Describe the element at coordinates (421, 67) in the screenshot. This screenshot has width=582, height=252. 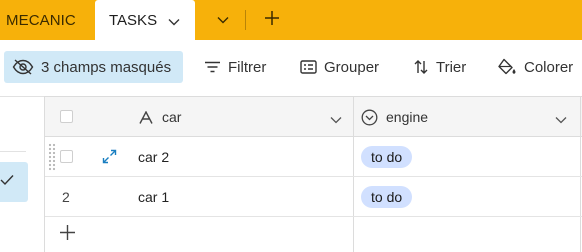
I see `sort-arrows-icon` at that location.